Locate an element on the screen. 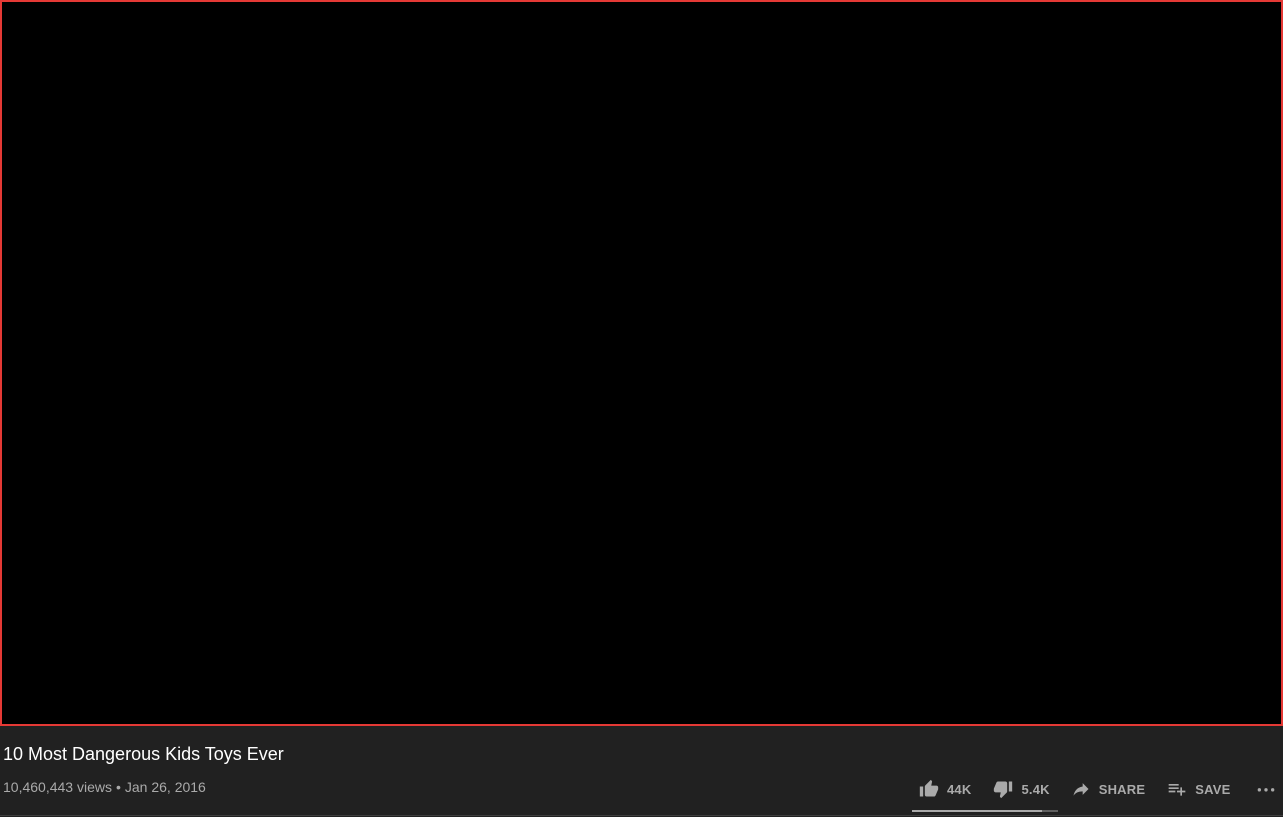 Image resolution: width=1283 pixels, height=817 pixels. thumb-down-icon is located at coordinates (1003, 789).